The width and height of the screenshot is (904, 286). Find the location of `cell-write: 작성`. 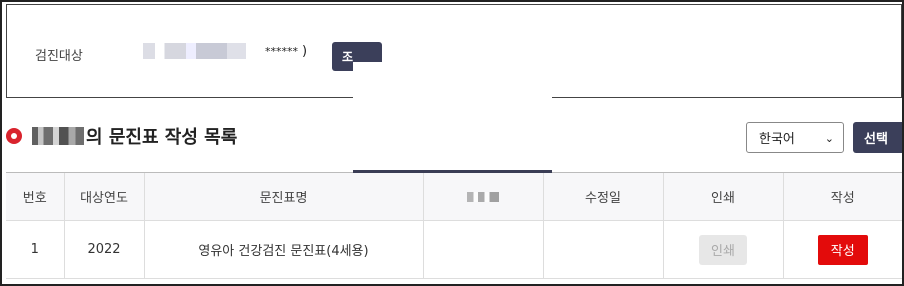

cell-write: 작성 is located at coordinates (842, 249).